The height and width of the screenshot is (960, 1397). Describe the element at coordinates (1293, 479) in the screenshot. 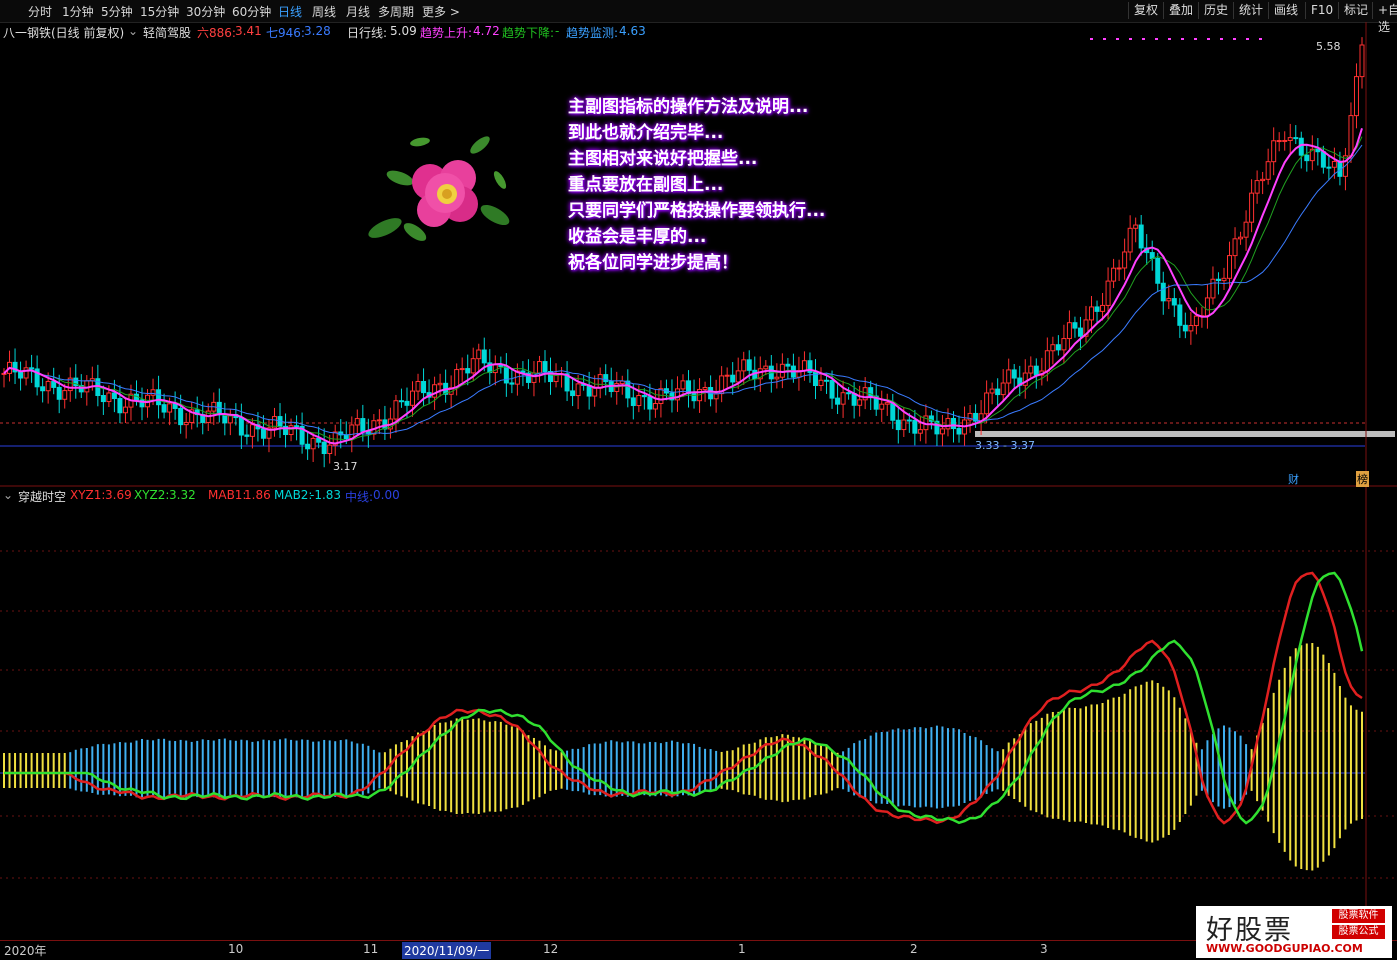

I see `finance-marker: 财` at that location.